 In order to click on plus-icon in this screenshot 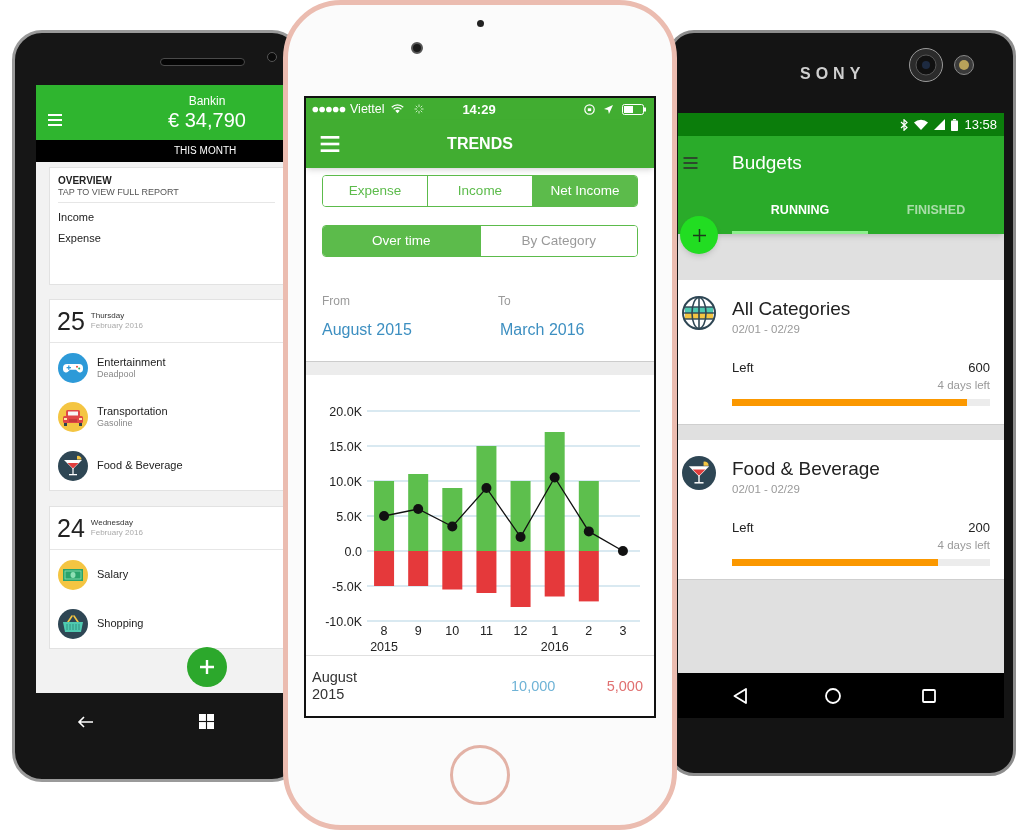, I will do `click(207, 667)`.